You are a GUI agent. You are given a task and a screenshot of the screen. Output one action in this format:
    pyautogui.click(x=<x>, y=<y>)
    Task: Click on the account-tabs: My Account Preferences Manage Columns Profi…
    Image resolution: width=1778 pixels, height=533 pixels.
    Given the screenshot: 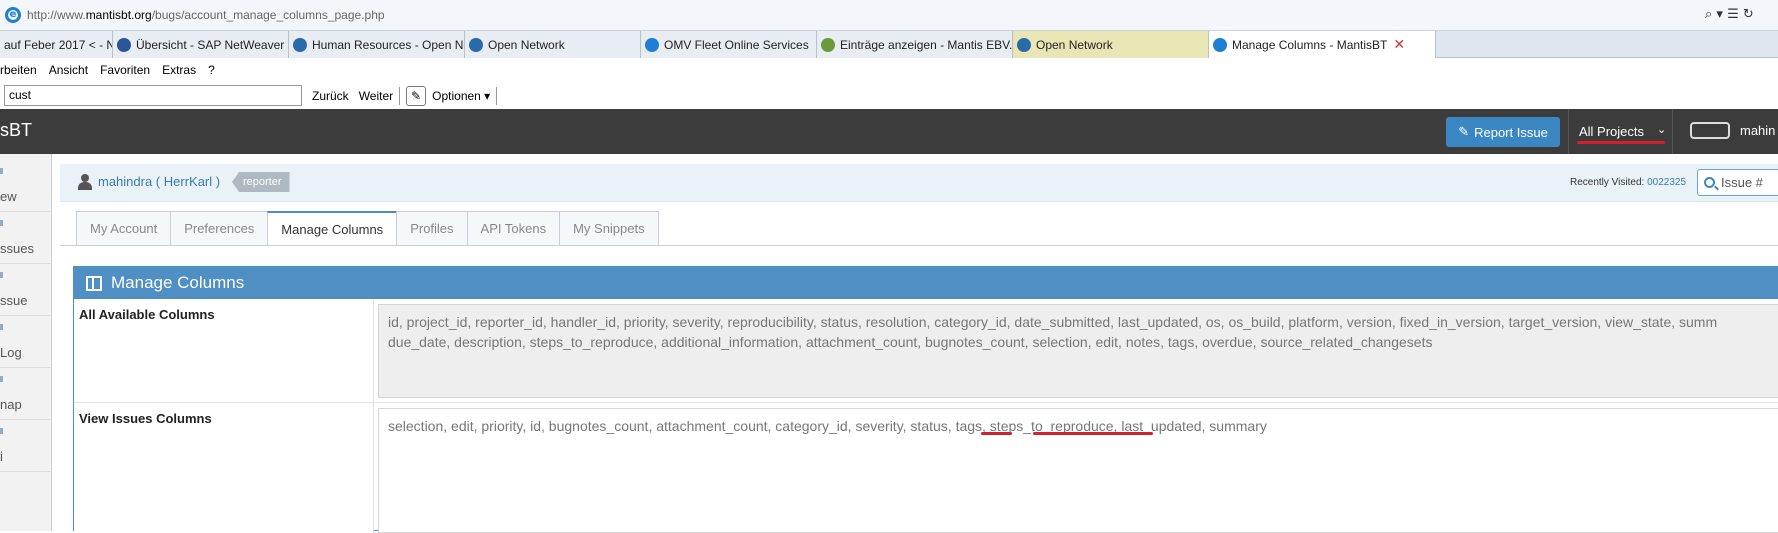 What is the action you would take?
    pyautogui.click(x=367, y=228)
    